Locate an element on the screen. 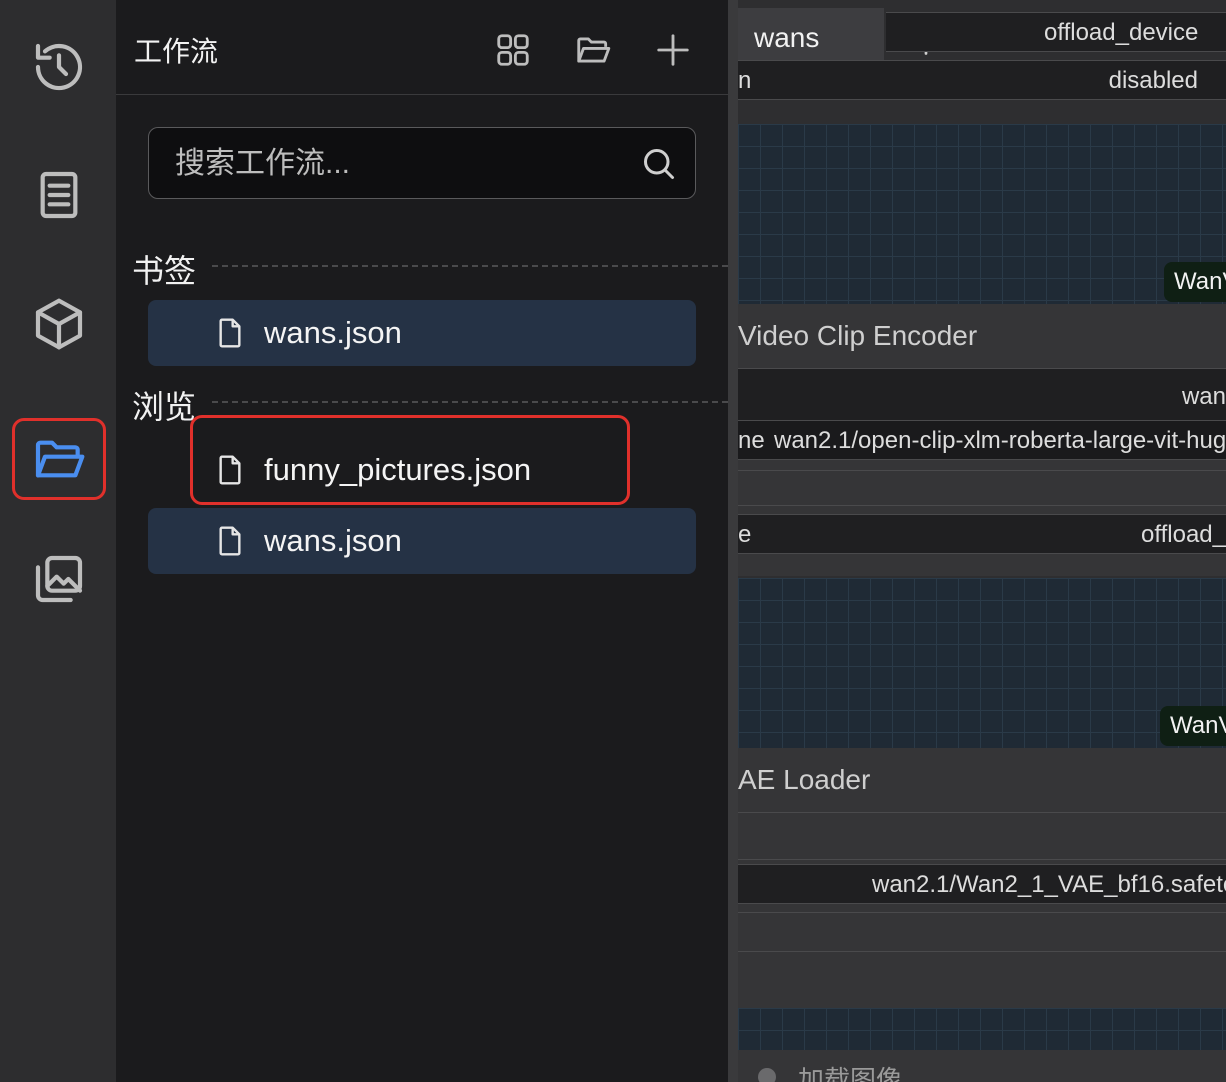 The height and width of the screenshot is (1082, 1226). node-library-button is located at coordinates (59, 195).